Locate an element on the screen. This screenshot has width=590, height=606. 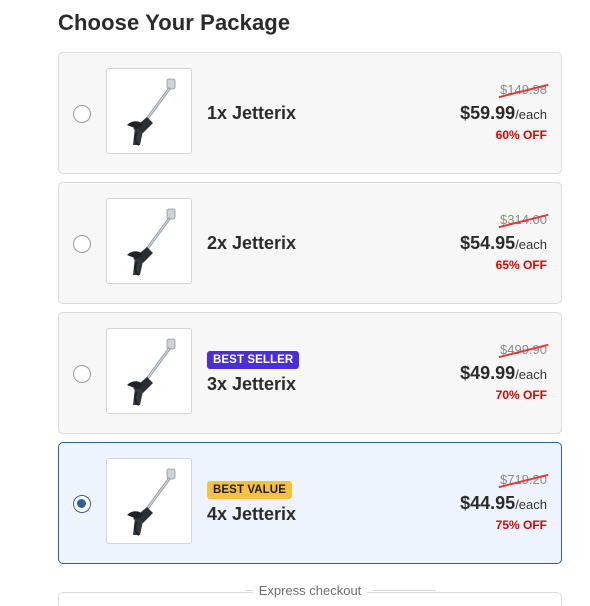
original-price: $314.00 is located at coordinates (523, 220).